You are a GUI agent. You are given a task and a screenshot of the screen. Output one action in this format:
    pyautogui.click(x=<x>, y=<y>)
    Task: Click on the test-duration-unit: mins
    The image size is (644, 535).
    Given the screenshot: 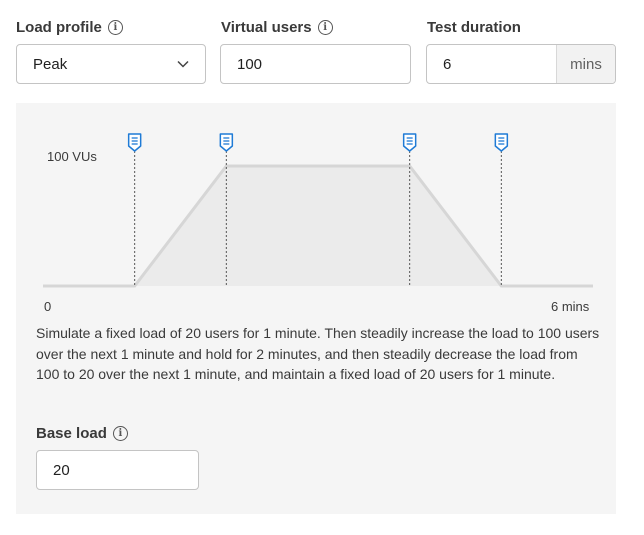 What is the action you would take?
    pyautogui.click(x=585, y=64)
    